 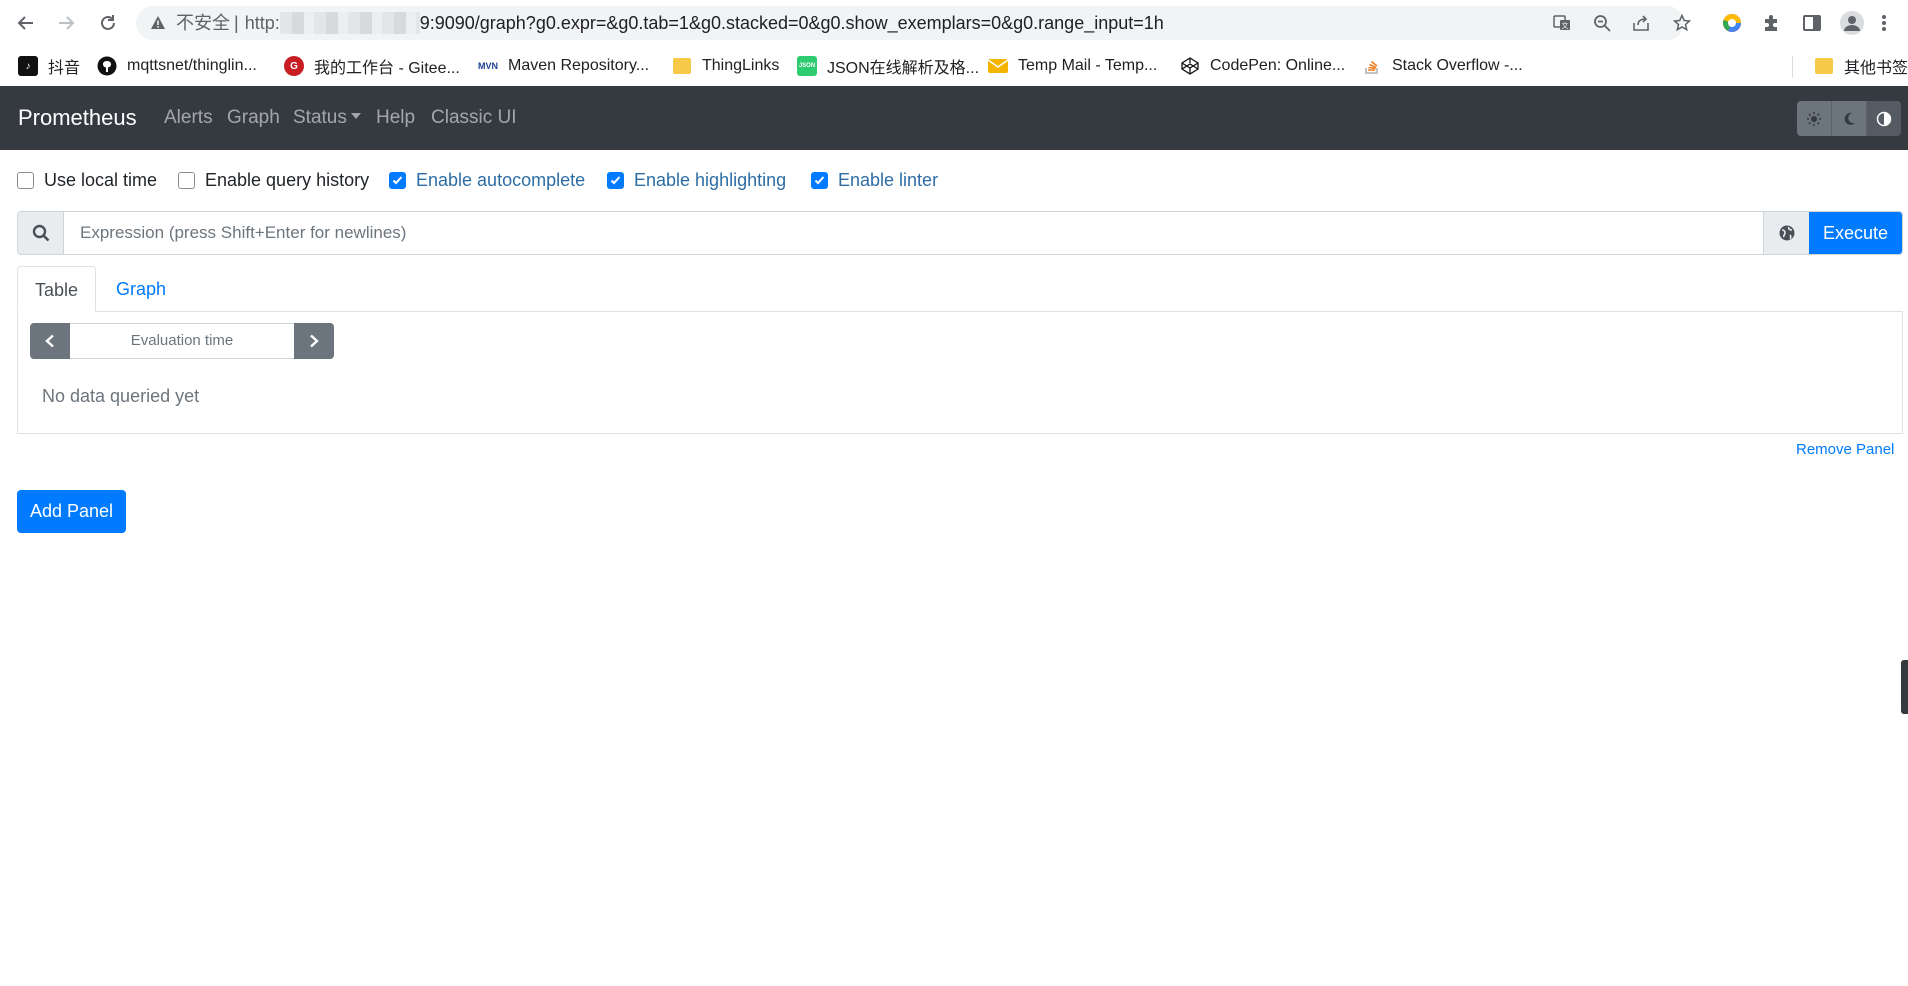 I want to click on expression-input, so click(x=913, y=233).